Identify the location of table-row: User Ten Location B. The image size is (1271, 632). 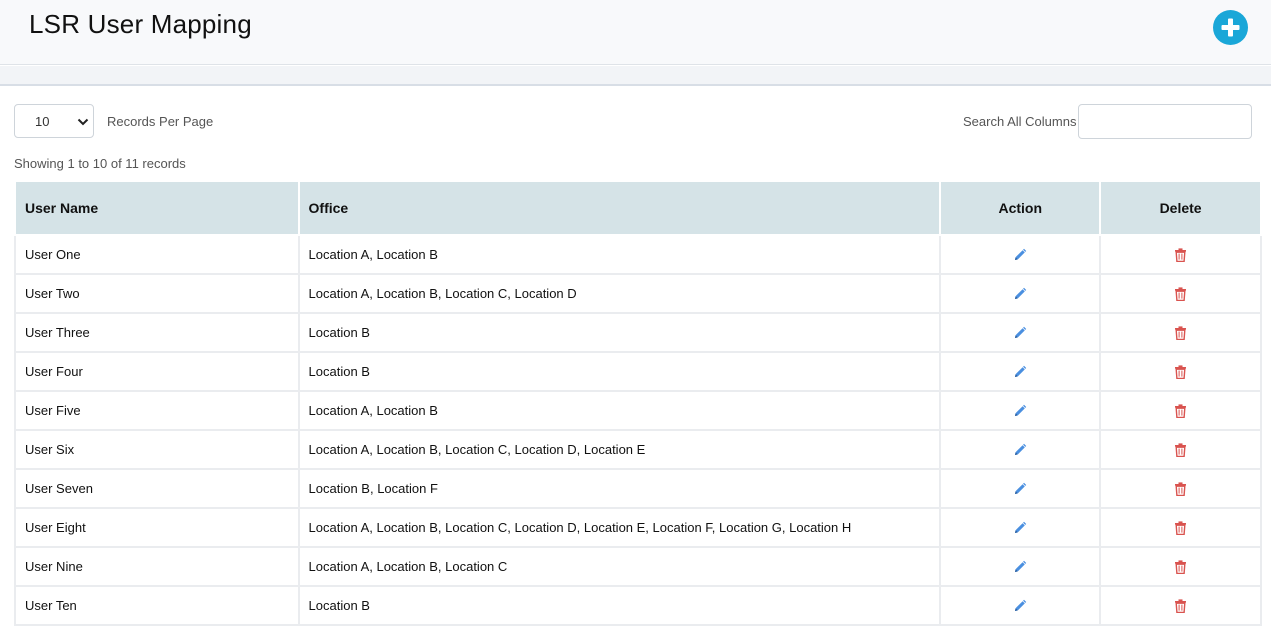
(638, 605).